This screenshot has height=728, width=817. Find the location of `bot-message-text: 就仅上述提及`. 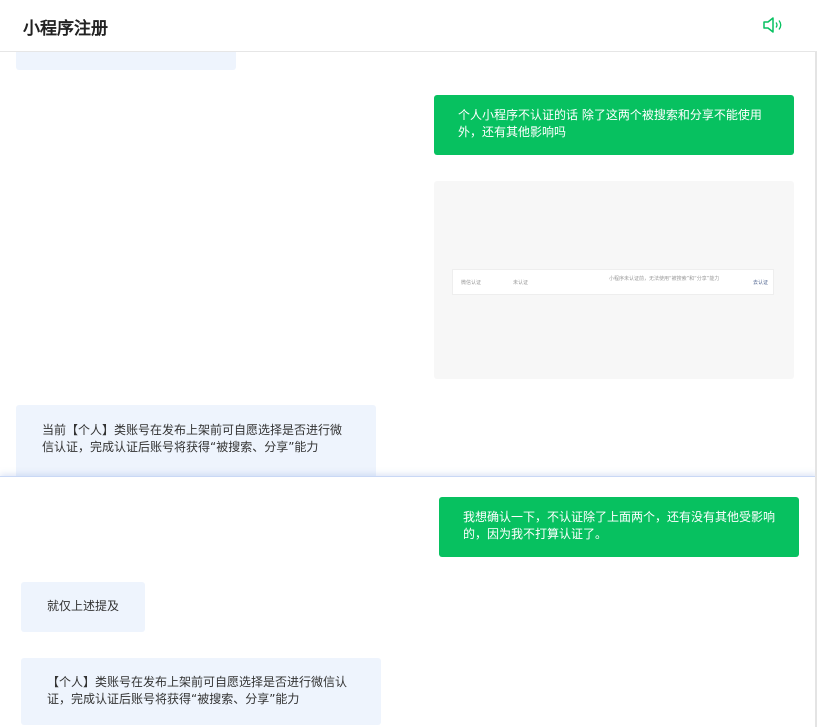

bot-message-text: 就仅上述提及 is located at coordinates (83, 606).